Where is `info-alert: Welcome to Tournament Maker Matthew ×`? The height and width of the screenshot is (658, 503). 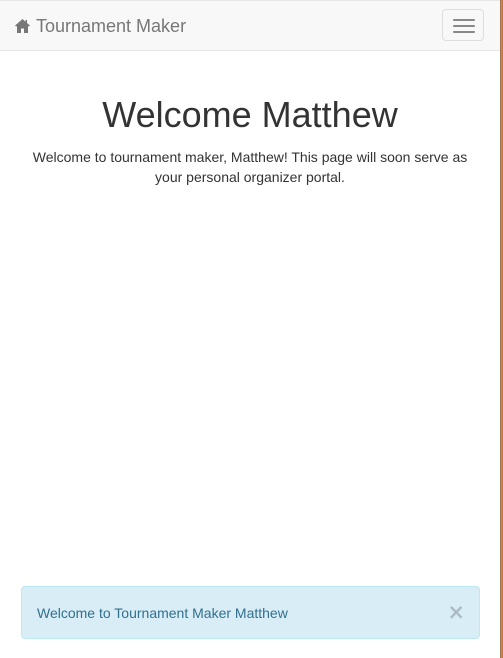 info-alert: Welcome to Tournament Maker Matthew × is located at coordinates (250, 612).